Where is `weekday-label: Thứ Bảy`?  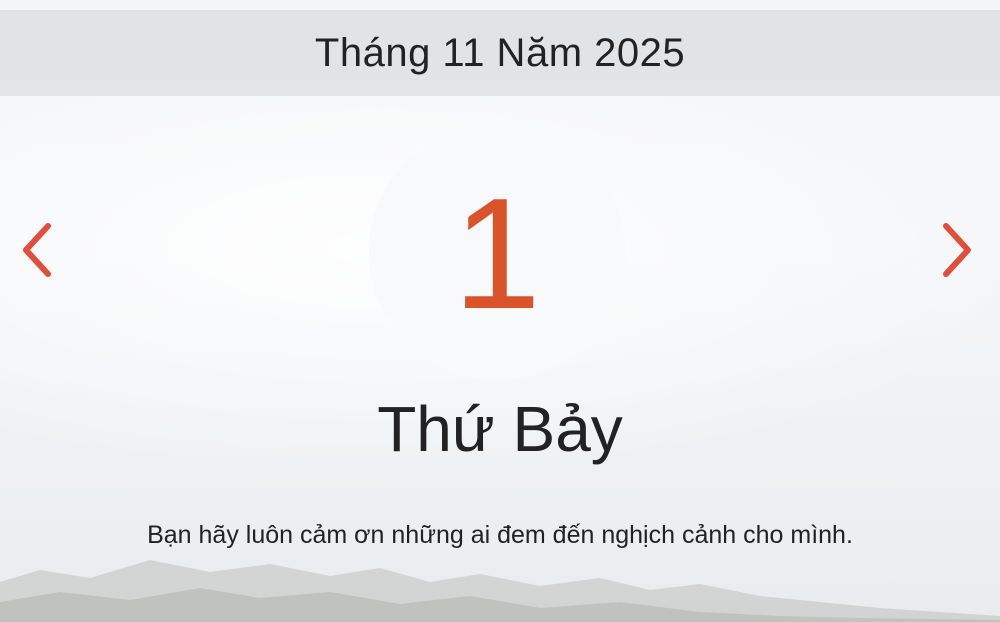 weekday-label: Thứ Bảy is located at coordinates (500, 429).